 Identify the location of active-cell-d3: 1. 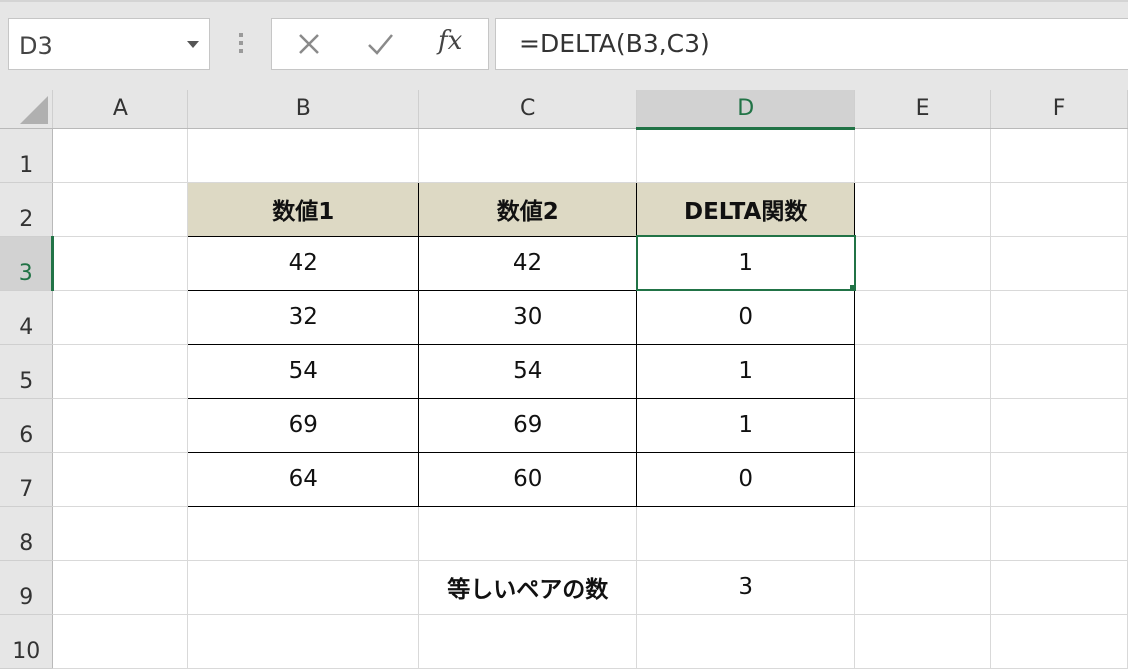
(745, 263).